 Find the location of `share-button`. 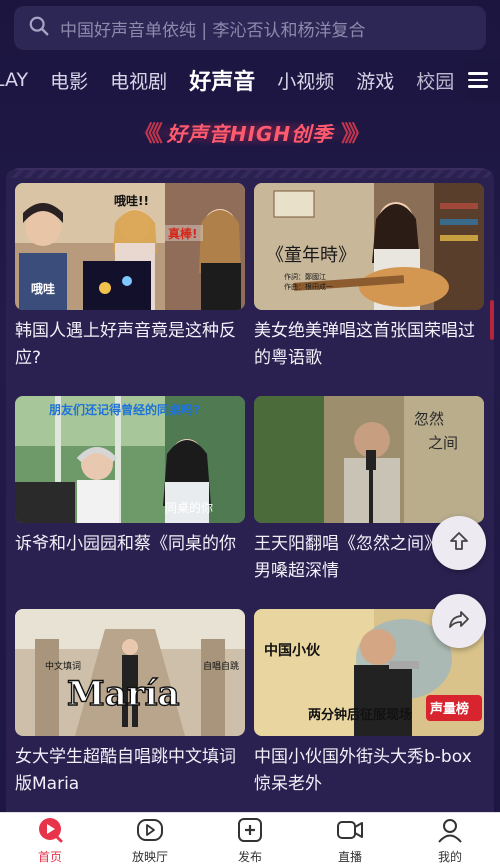

share-button is located at coordinates (459, 621).